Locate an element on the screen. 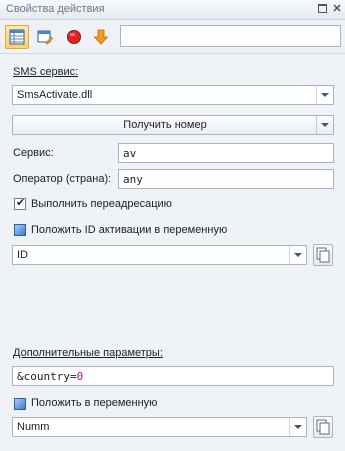 The width and height of the screenshot is (345, 451). move-down-button is located at coordinates (101, 37).